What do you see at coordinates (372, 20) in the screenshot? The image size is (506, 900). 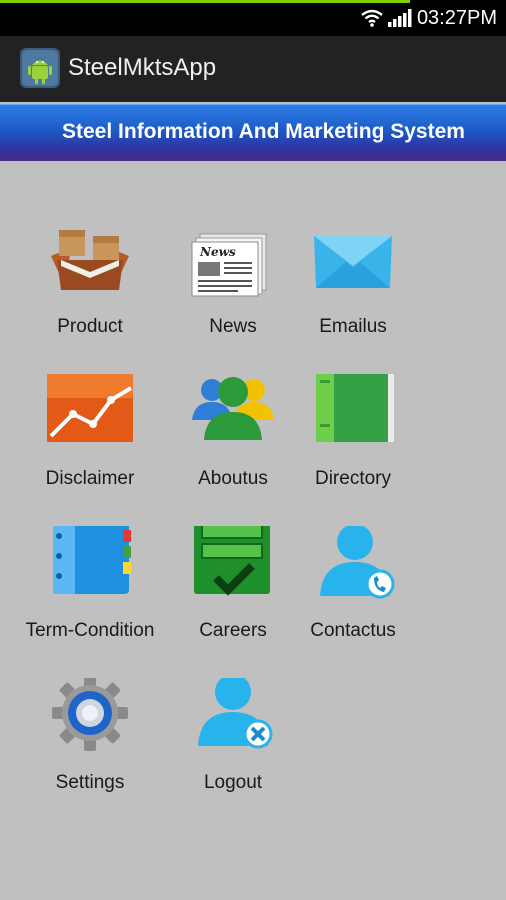 I see `wifi-icon` at bounding box center [372, 20].